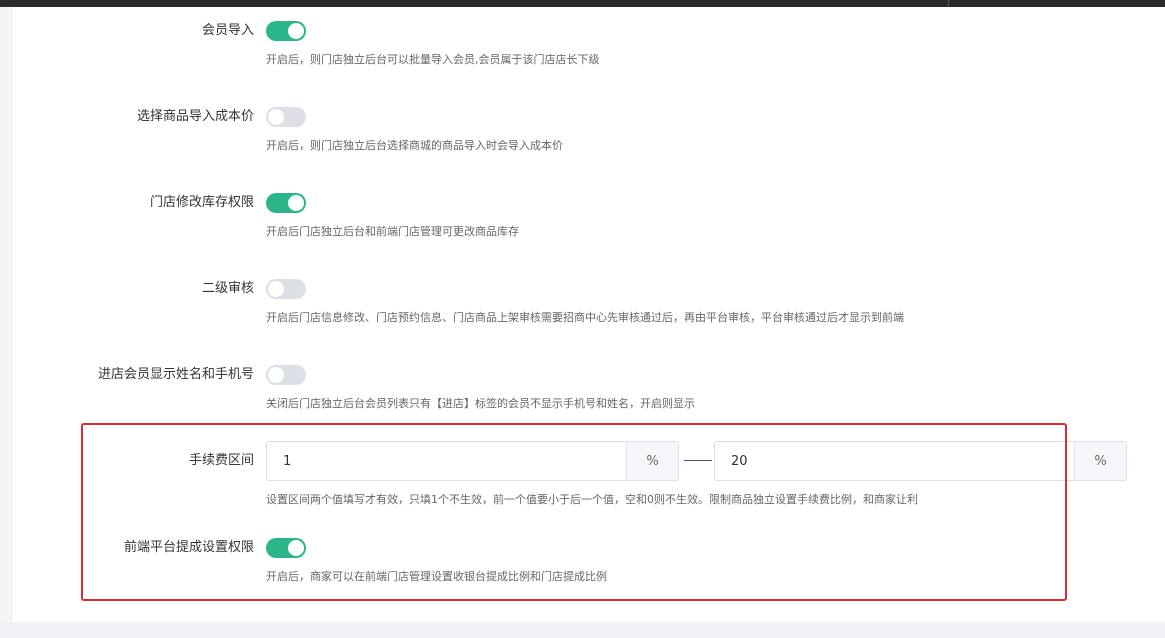  I want to click on setting-label: 二级审核, so click(227, 288).